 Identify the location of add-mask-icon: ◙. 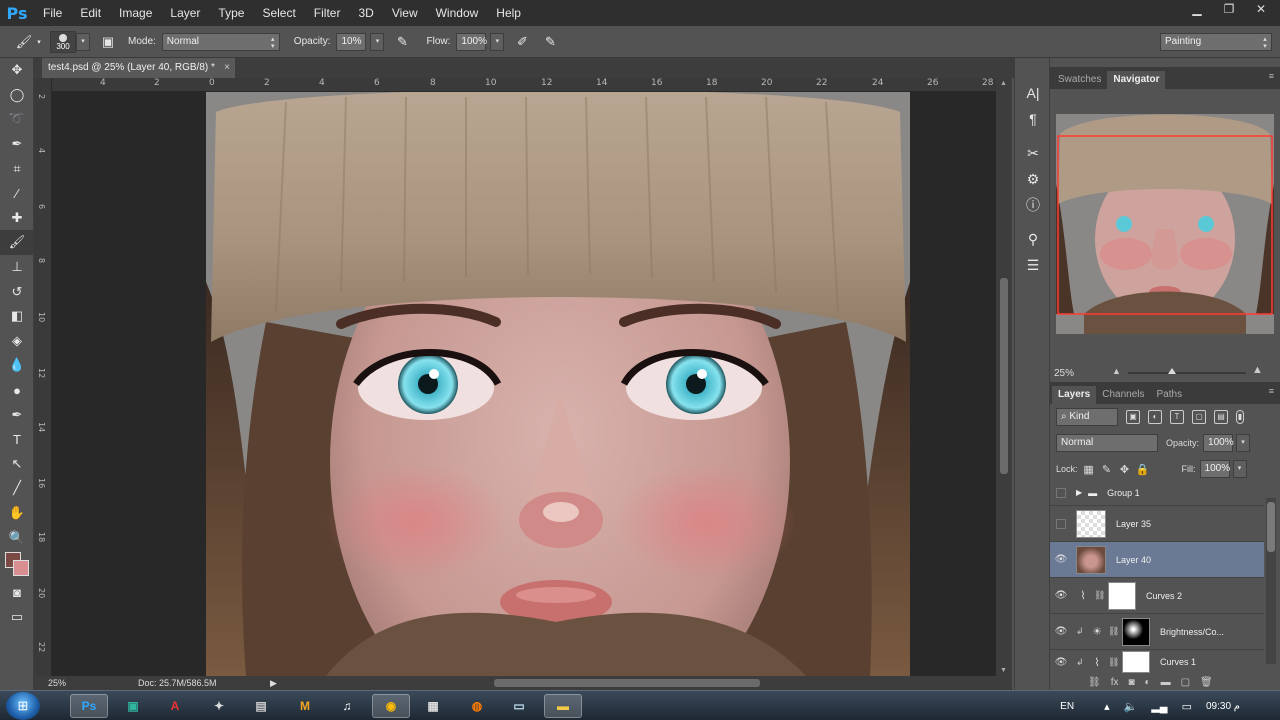
(1131, 682).